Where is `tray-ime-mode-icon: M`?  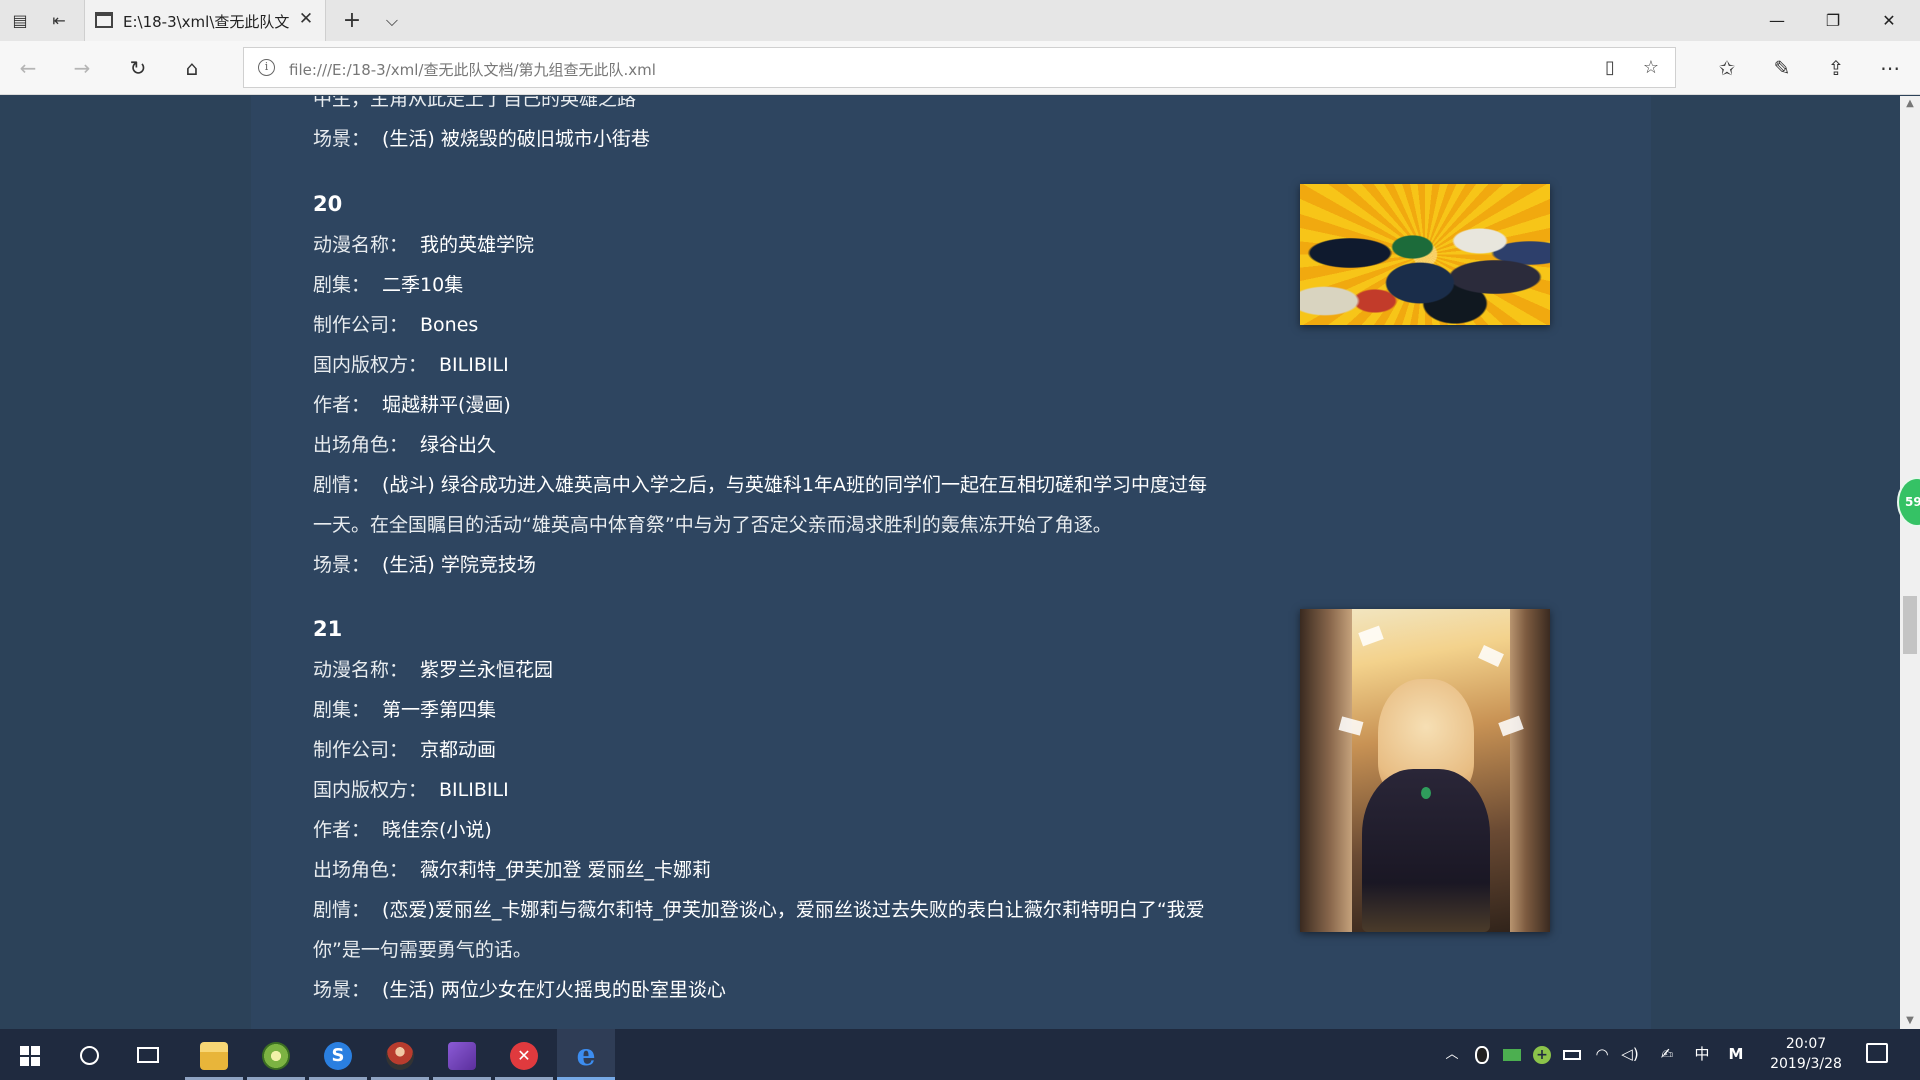
tray-ime-mode-icon: M is located at coordinates (1736, 1054).